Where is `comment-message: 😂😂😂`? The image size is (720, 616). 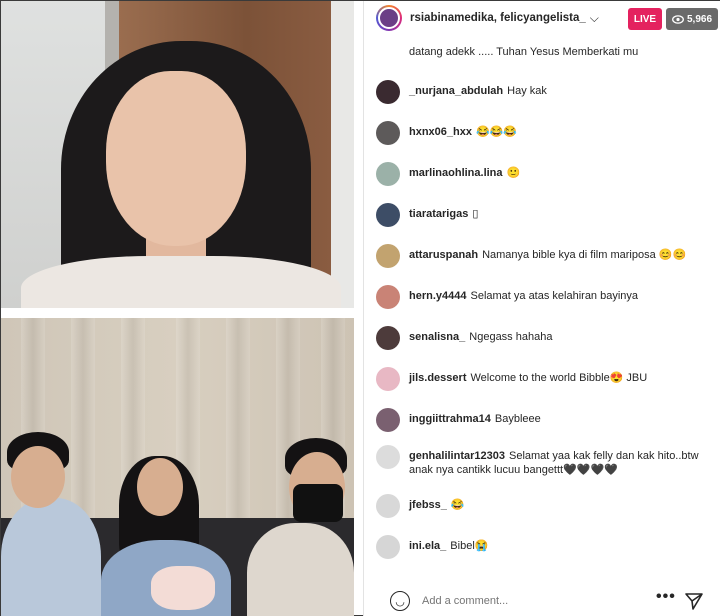
comment-message: 😂😂😂 is located at coordinates (496, 132).